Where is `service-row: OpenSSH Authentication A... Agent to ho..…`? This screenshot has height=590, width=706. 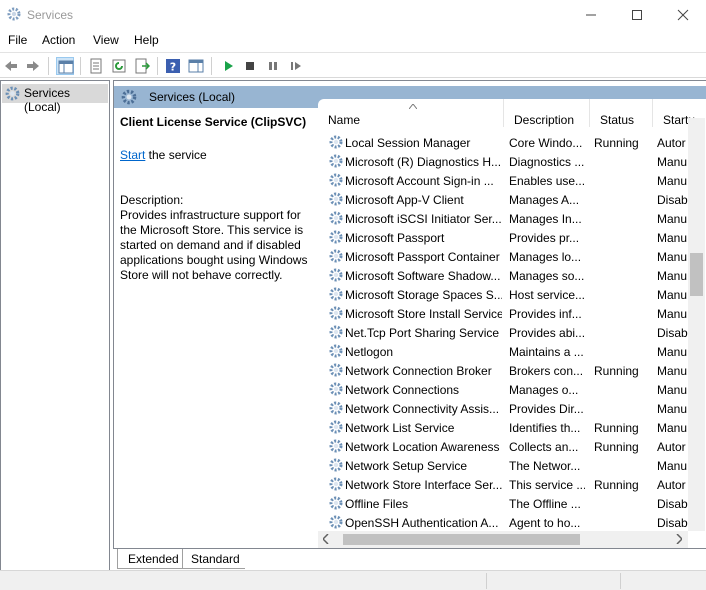
service-row: OpenSSH Authentication A... Agent to ho..… is located at coordinates (512, 522).